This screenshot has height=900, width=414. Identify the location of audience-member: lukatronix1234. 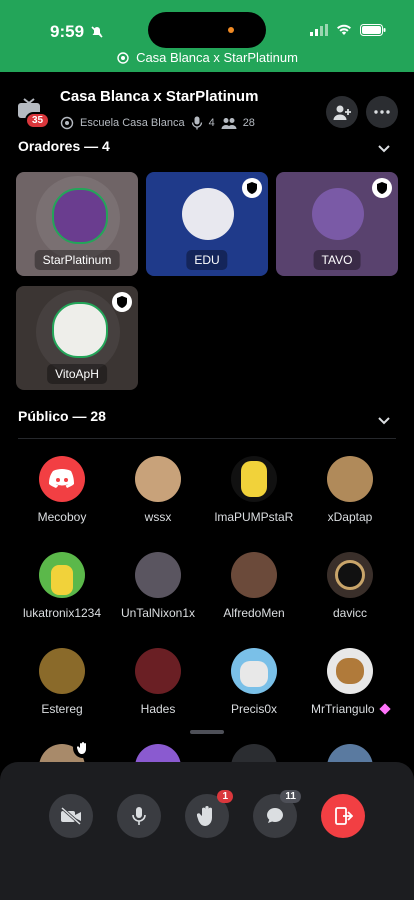
(62, 586).